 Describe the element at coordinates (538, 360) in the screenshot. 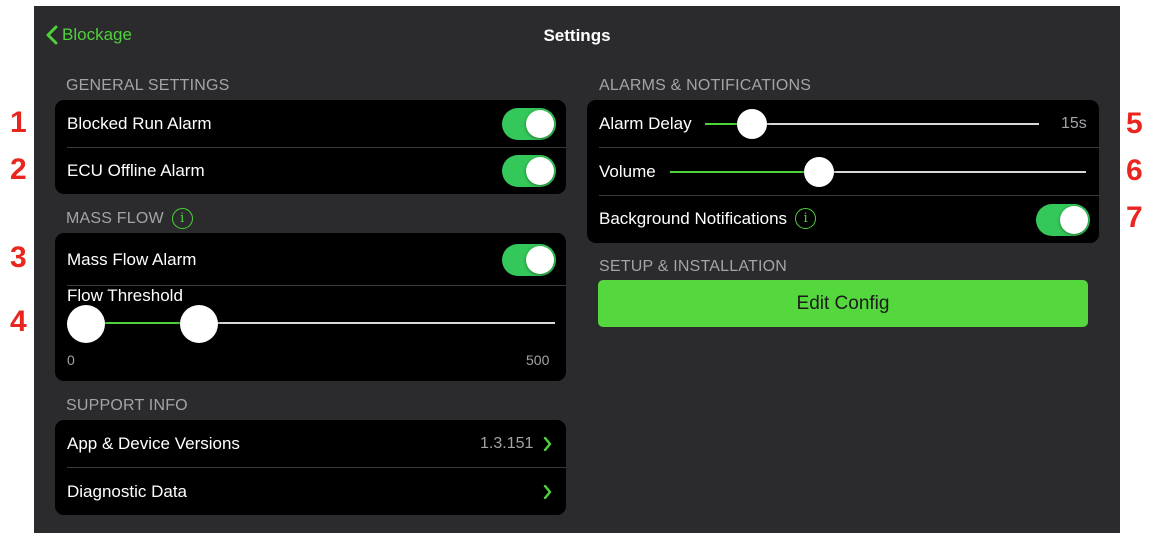

I see `flow-threshold-max-label: 500` at that location.